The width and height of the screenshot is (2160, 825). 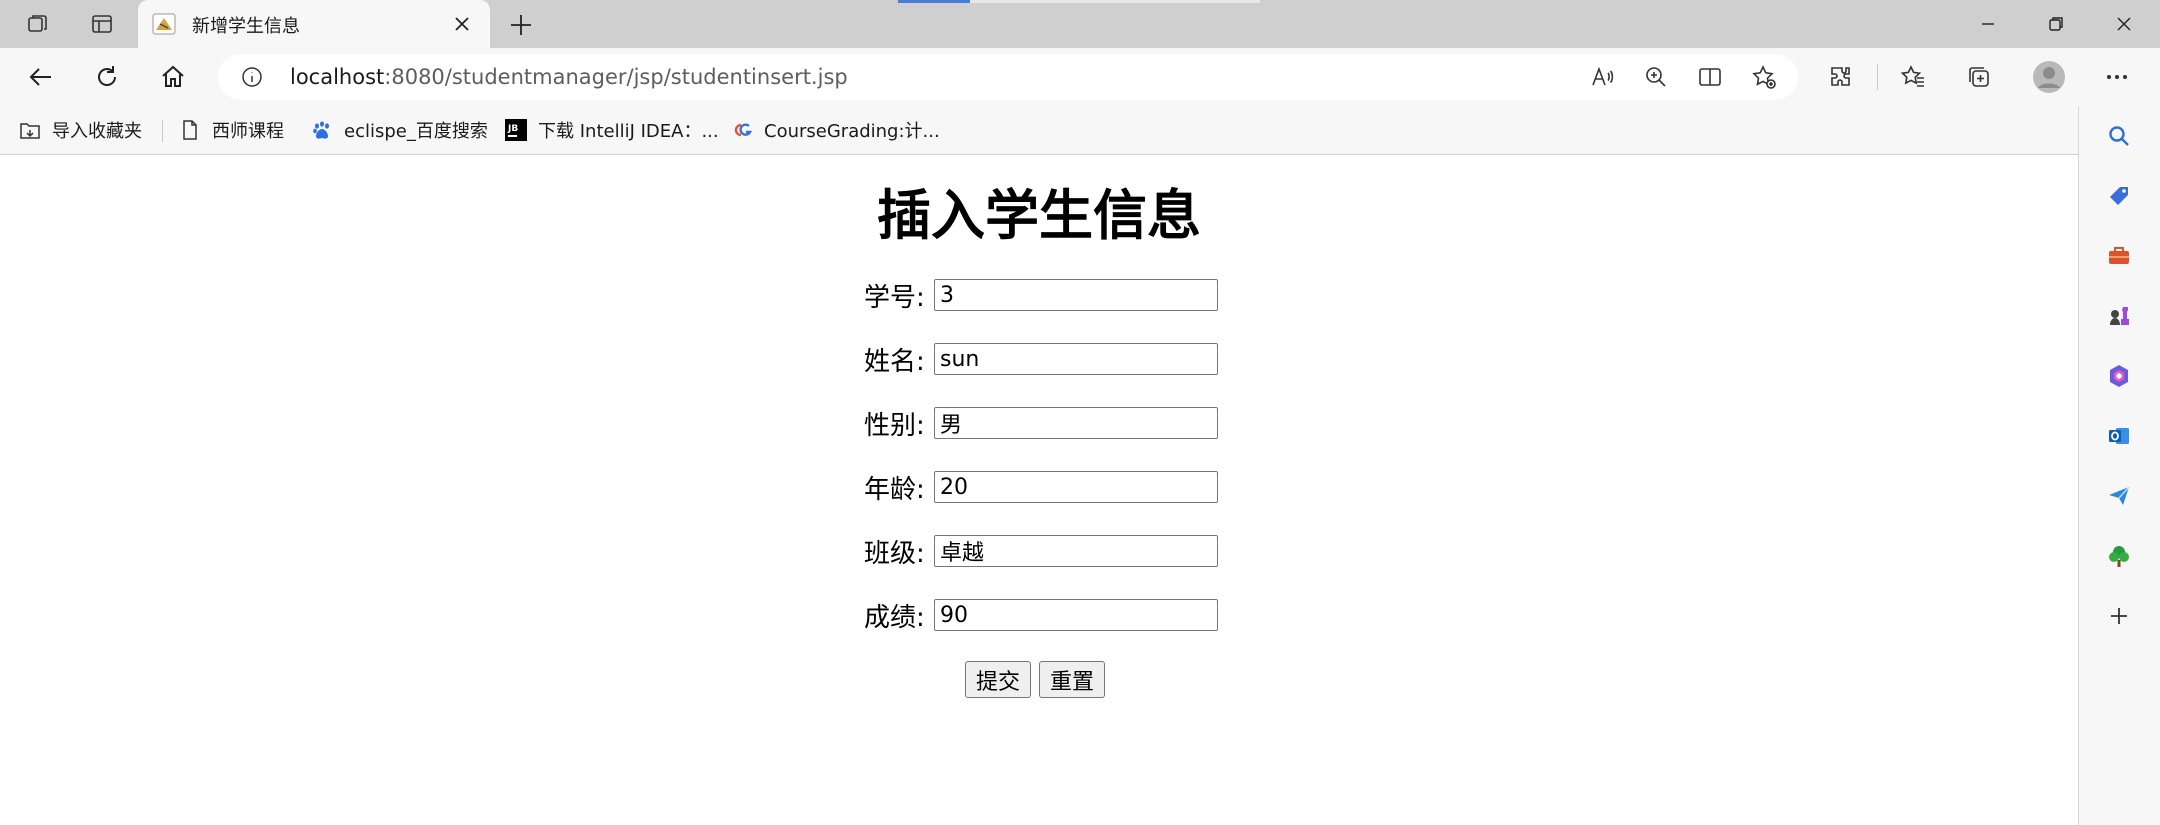 I want to click on workspaces-icon, so click(x=38, y=24).